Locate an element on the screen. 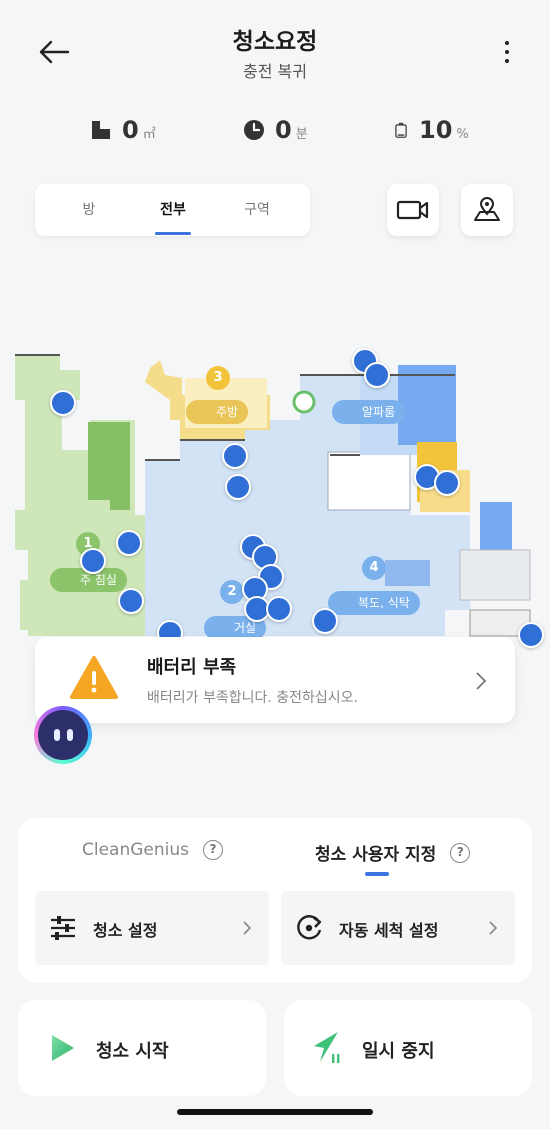 Image resolution: width=550 pixels, height=1129 pixels. mode-custom-label: 청소 사용자 지정 is located at coordinates (376, 855).